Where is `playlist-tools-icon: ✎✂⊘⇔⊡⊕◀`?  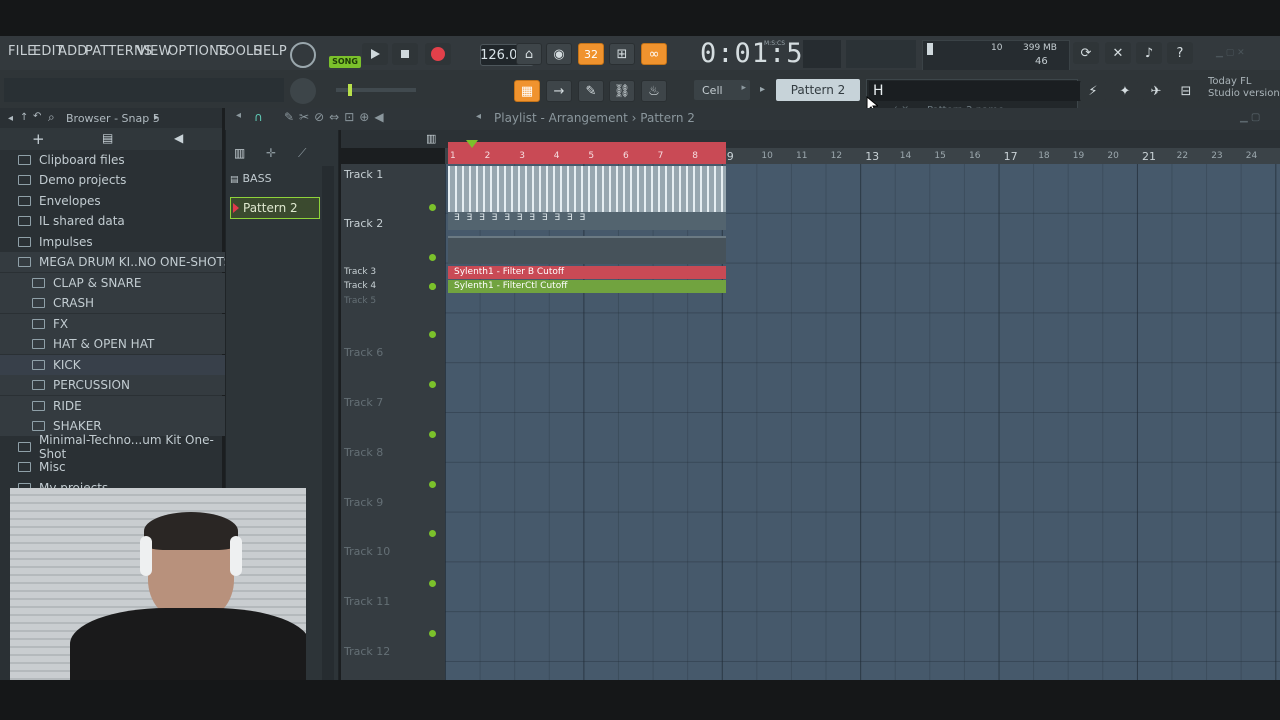 playlist-tools-icon: ✎✂⊘⇔⊡⊕◀ is located at coordinates (336, 117).